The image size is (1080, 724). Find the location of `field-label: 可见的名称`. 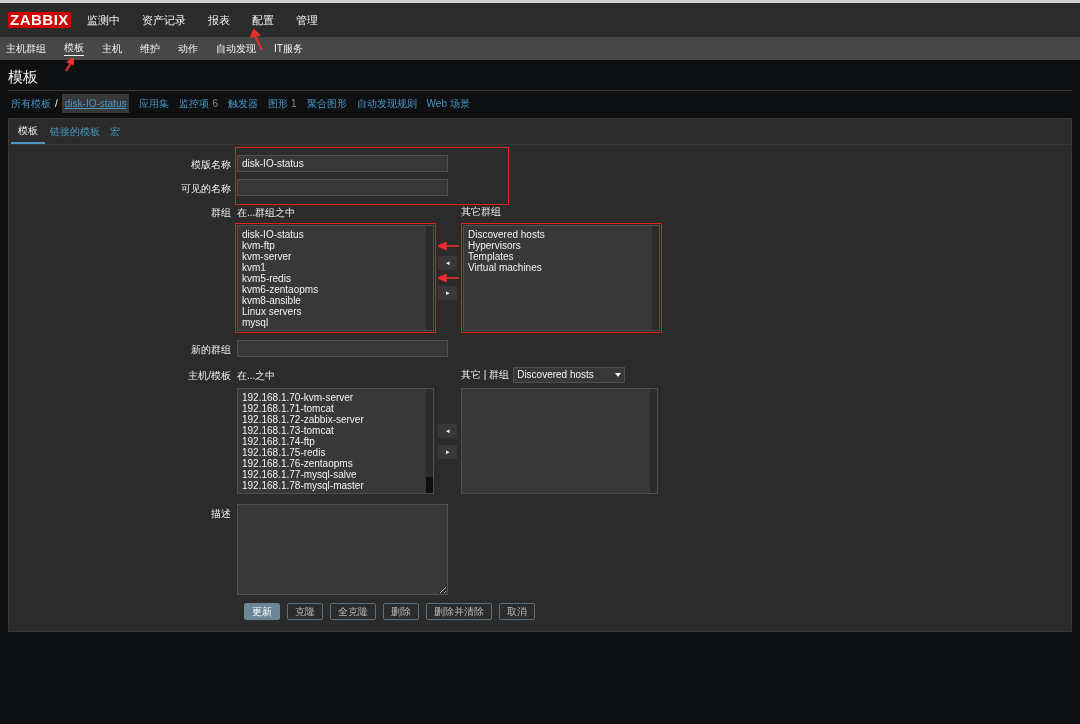

field-label: 可见的名称 is located at coordinates (206, 189).